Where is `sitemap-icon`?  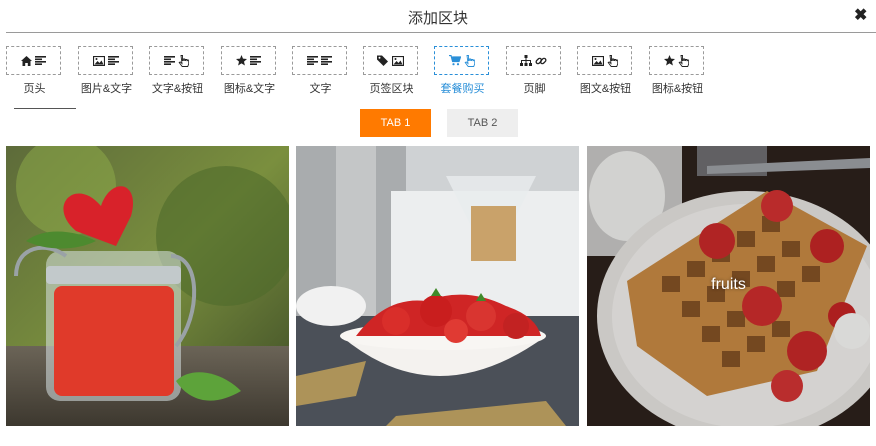
sitemap-icon is located at coordinates (526, 60).